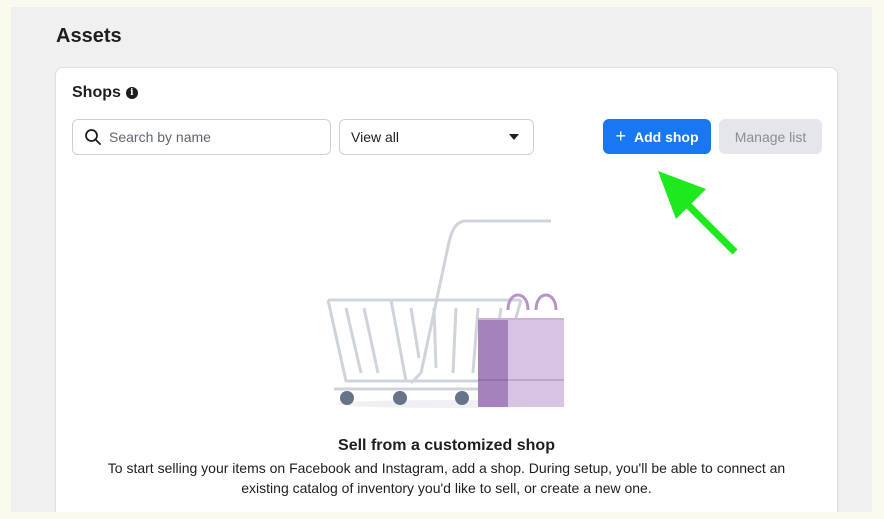  What do you see at coordinates (89, 36) in the screenshot?
I see `page-title: Assets` at bounding box center [89, 36].